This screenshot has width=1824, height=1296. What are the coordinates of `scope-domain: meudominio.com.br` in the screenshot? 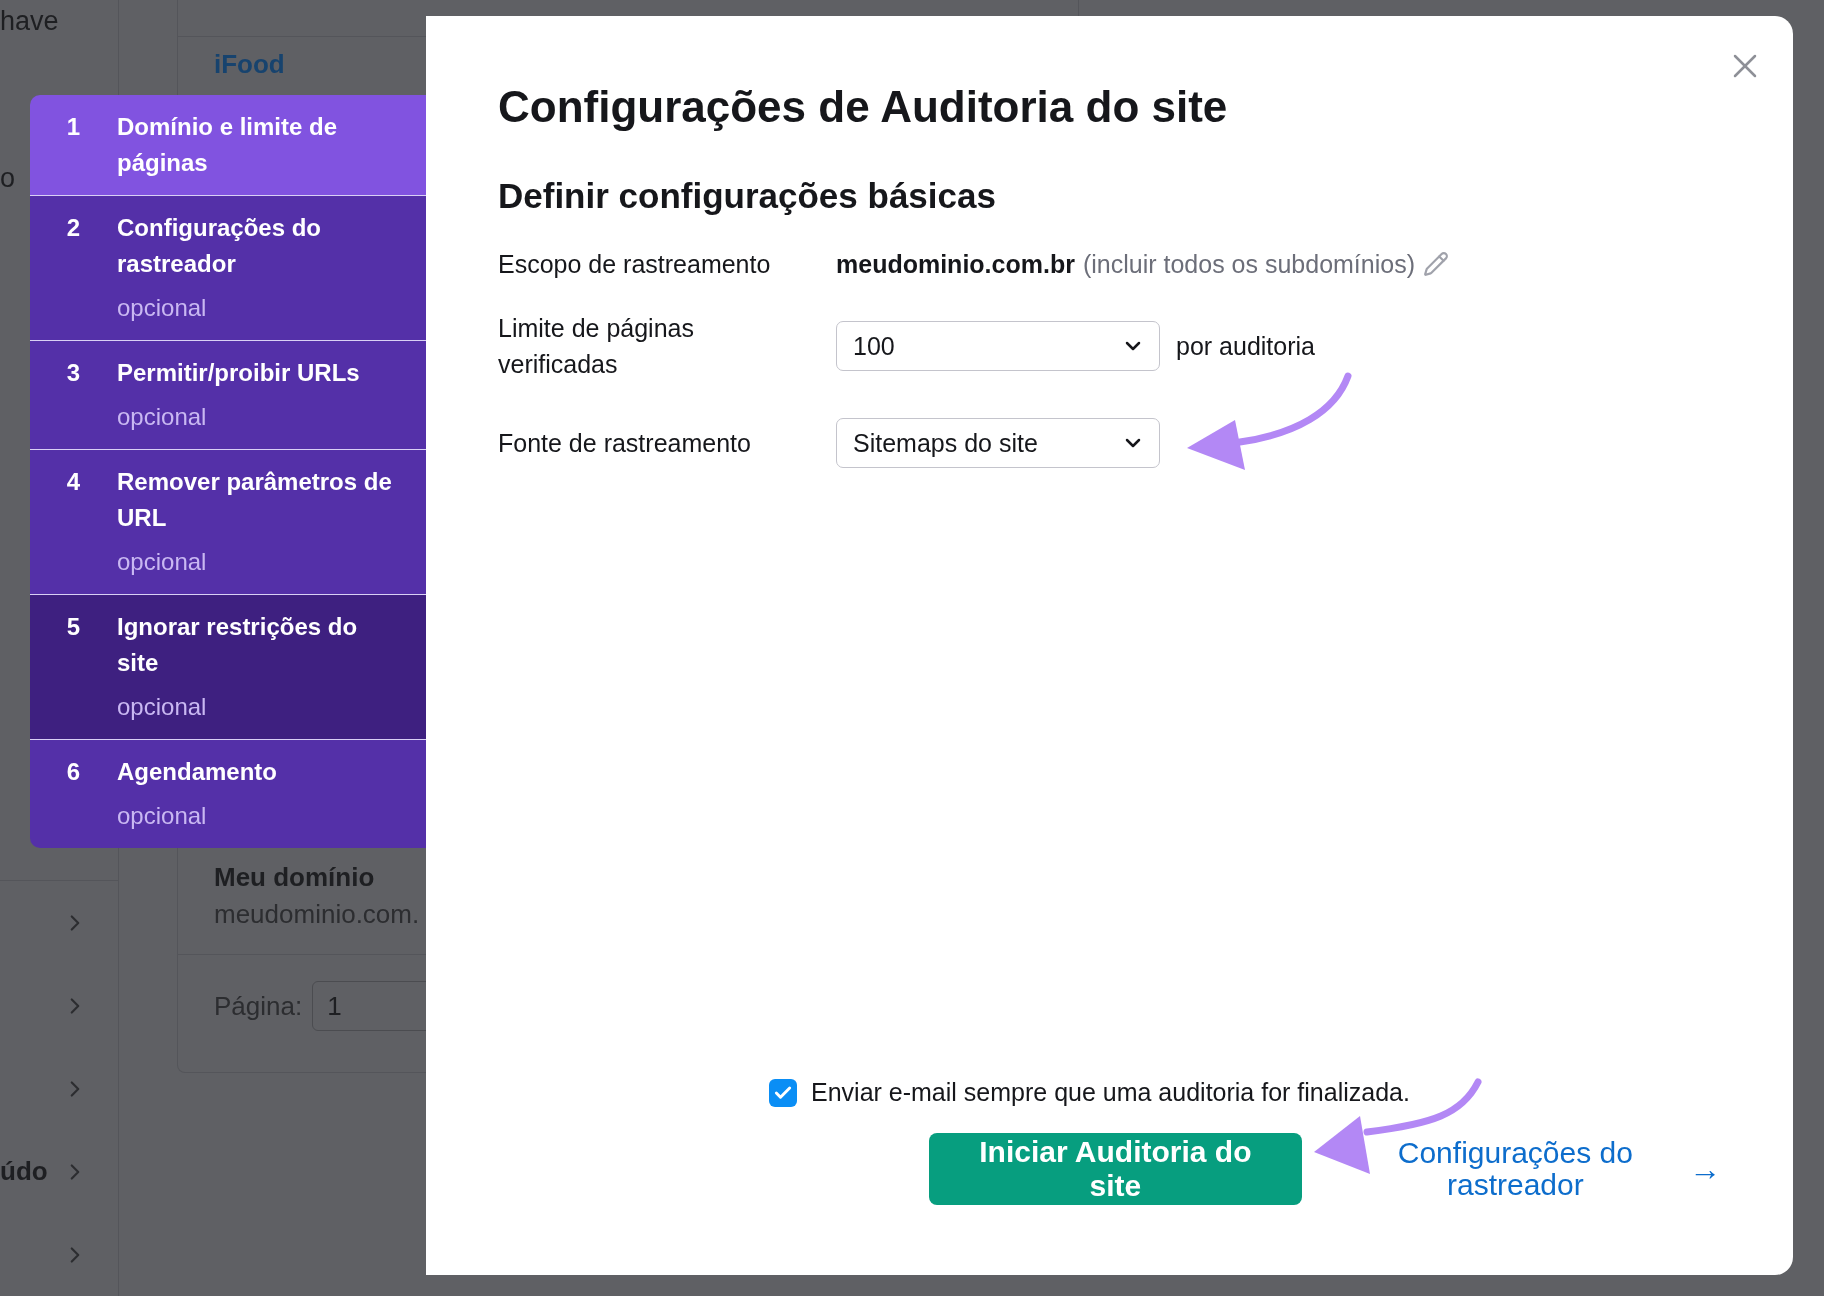 It's located at (955, 264).